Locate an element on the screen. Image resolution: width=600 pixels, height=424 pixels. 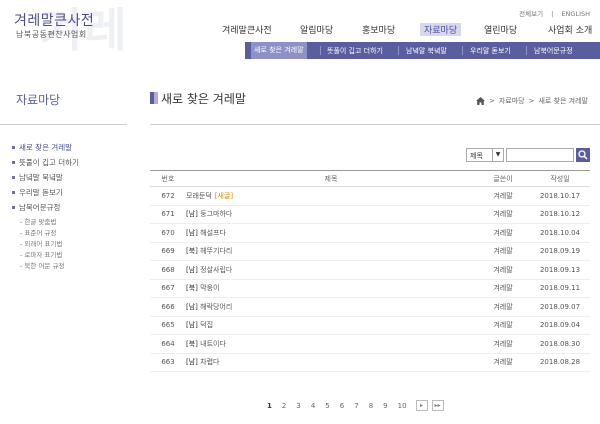
left-submenu-item: - 북한 어문 규정 is located at coordinates (72, 264).